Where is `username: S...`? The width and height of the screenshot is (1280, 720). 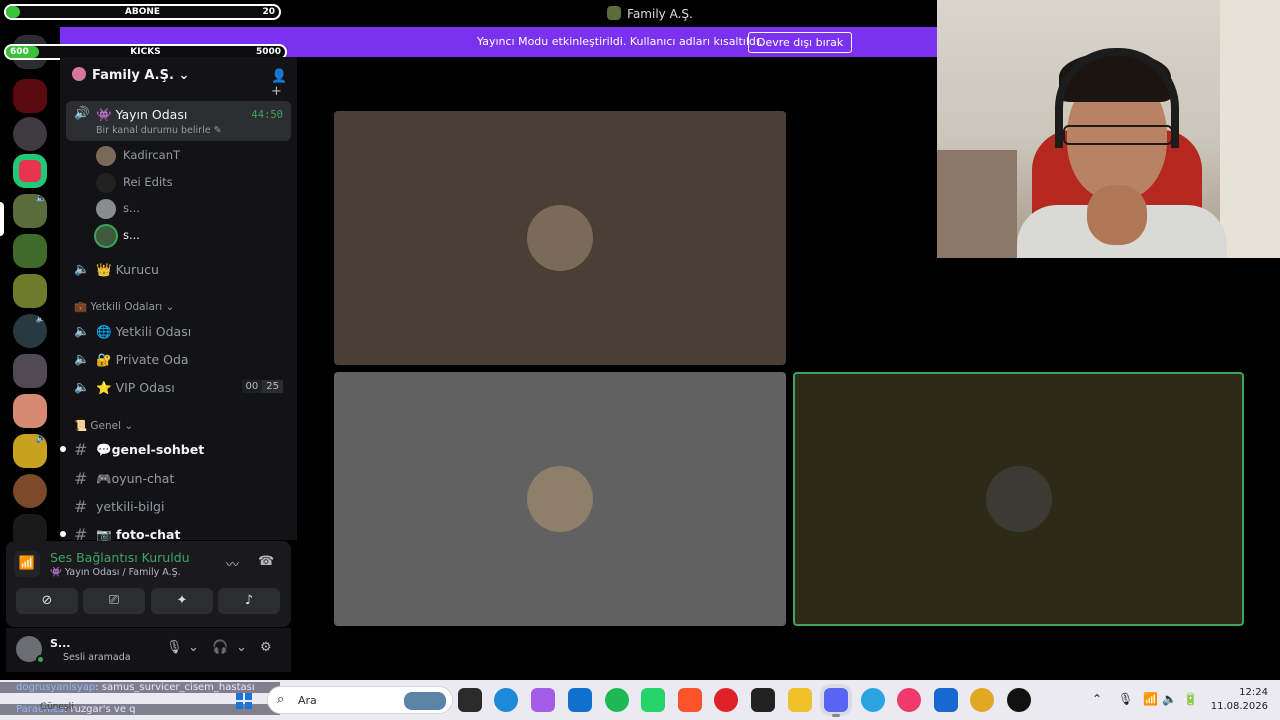 username: S... is located at coordinates (60, 643).